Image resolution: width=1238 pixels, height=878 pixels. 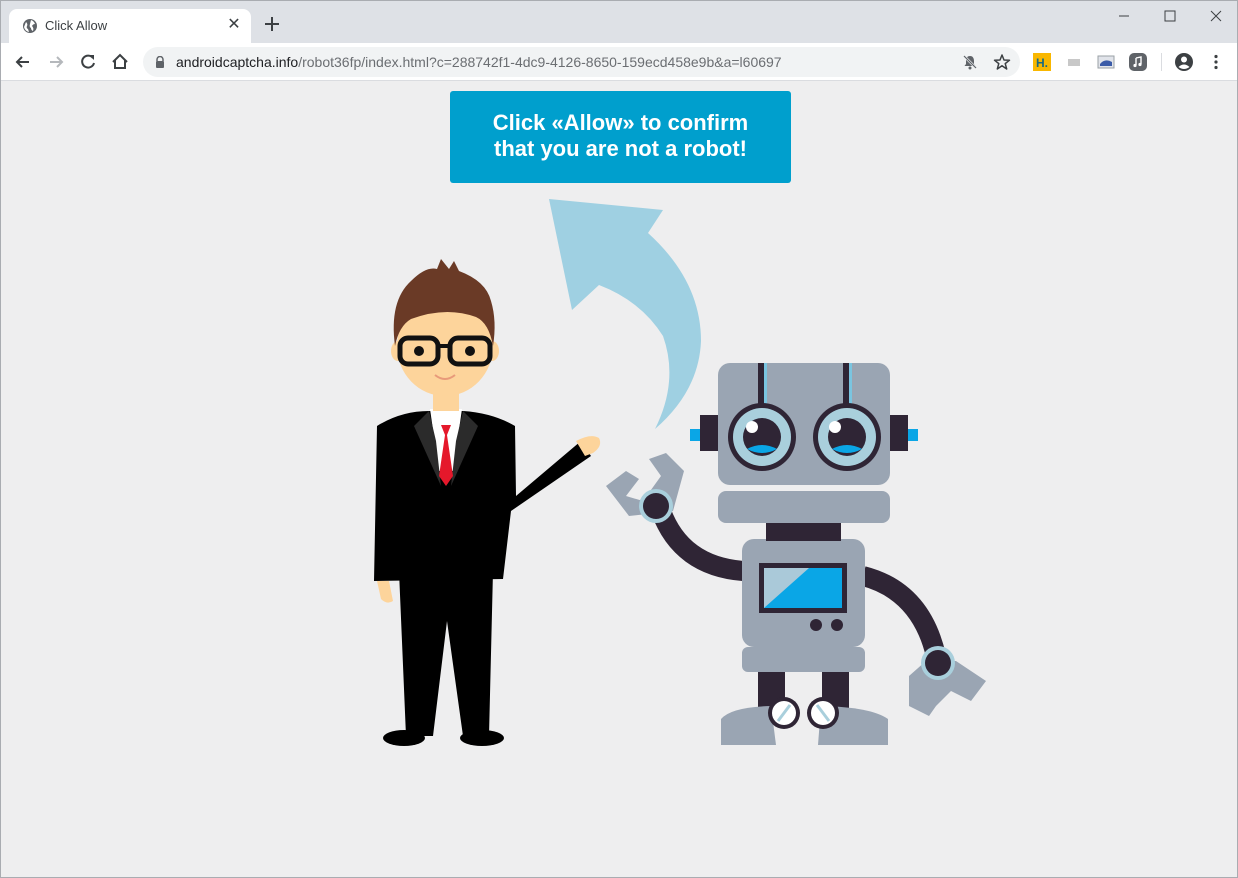 What do you see at coordinates (30, 26) in the screenshot?
I see `globe-icon` at bounding box center [30, 26].